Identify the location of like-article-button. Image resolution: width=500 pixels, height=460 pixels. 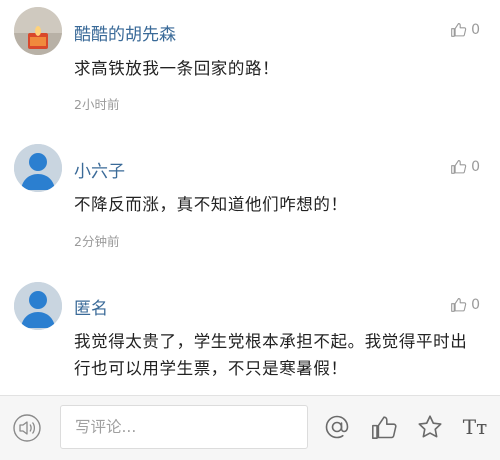
(384, 427).